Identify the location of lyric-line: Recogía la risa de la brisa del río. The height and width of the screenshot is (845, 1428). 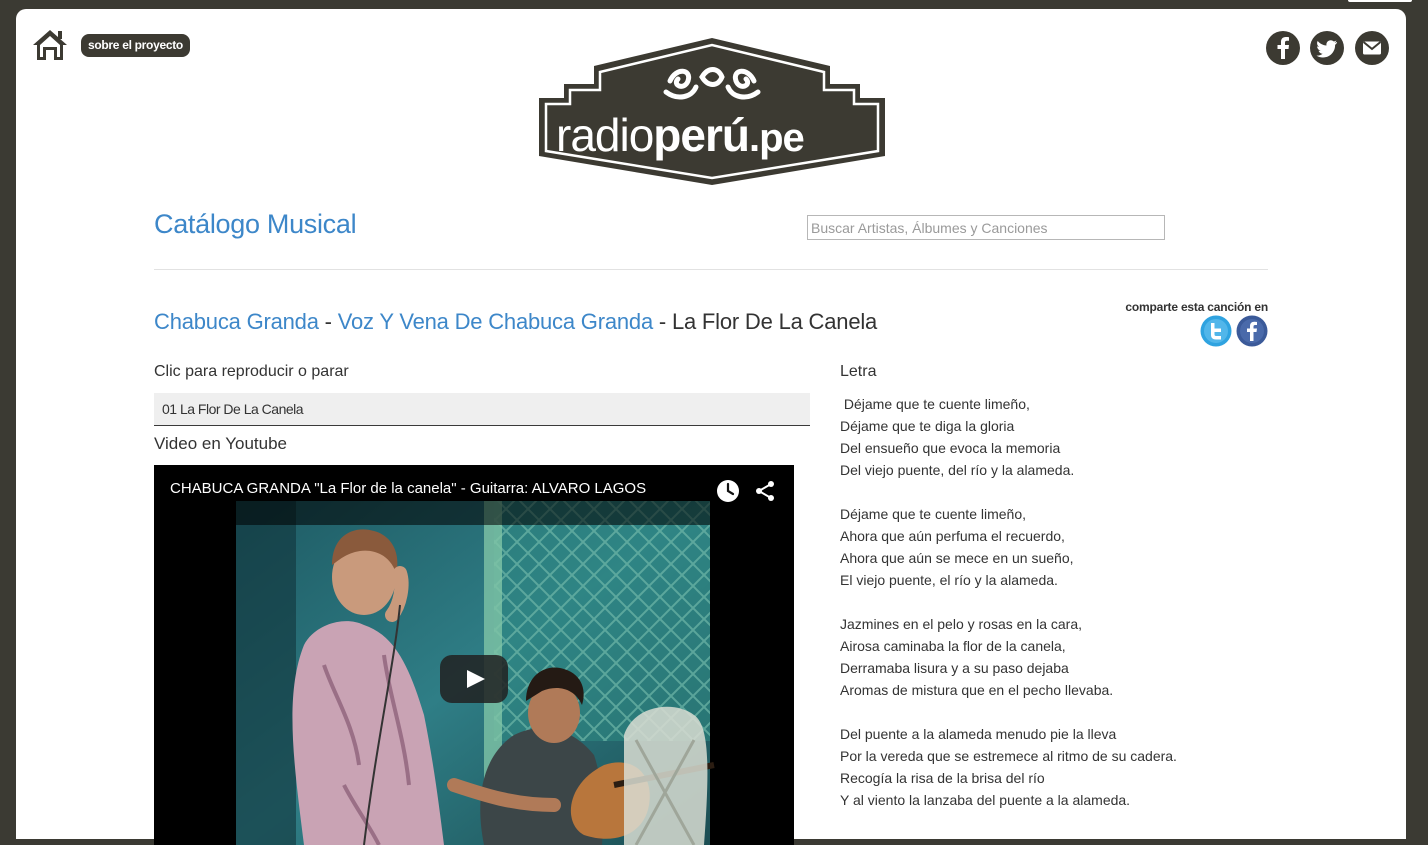
(942, 778).